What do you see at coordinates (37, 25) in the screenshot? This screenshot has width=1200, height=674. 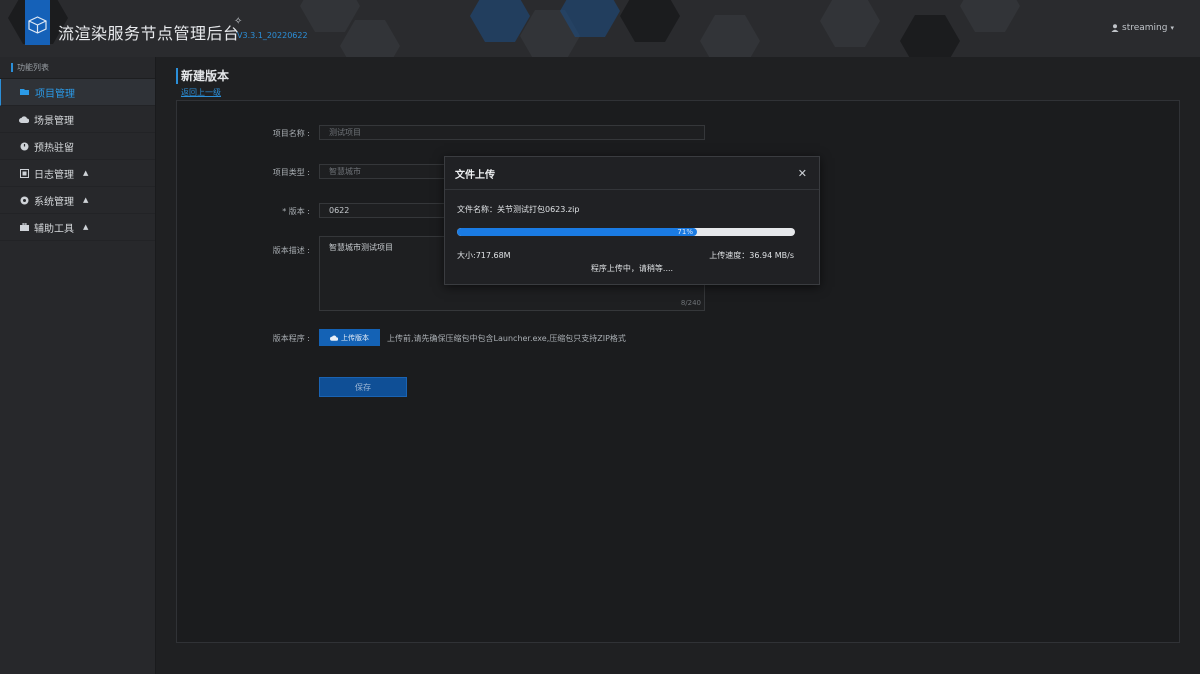 I see `cube-logo-icon` at bounding box center [37, 25].